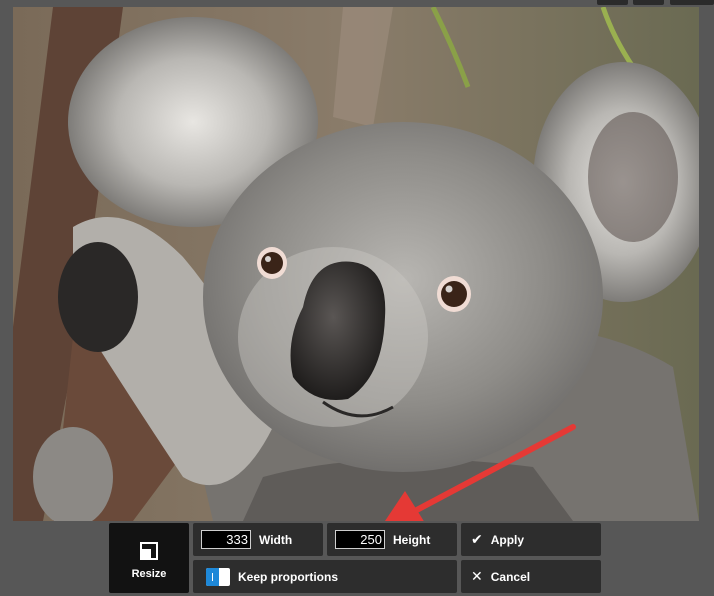  I want to click on cancel-button: ✕ Cancel, so click(531, 576).